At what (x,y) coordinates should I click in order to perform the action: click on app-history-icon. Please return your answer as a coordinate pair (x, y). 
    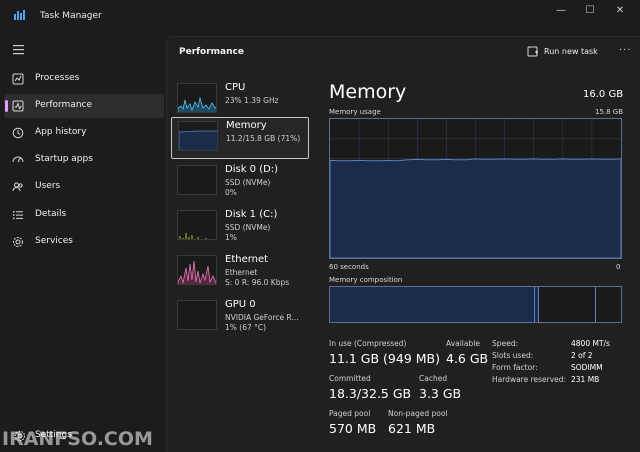
    Looking at the image, I should click on (18, 133).